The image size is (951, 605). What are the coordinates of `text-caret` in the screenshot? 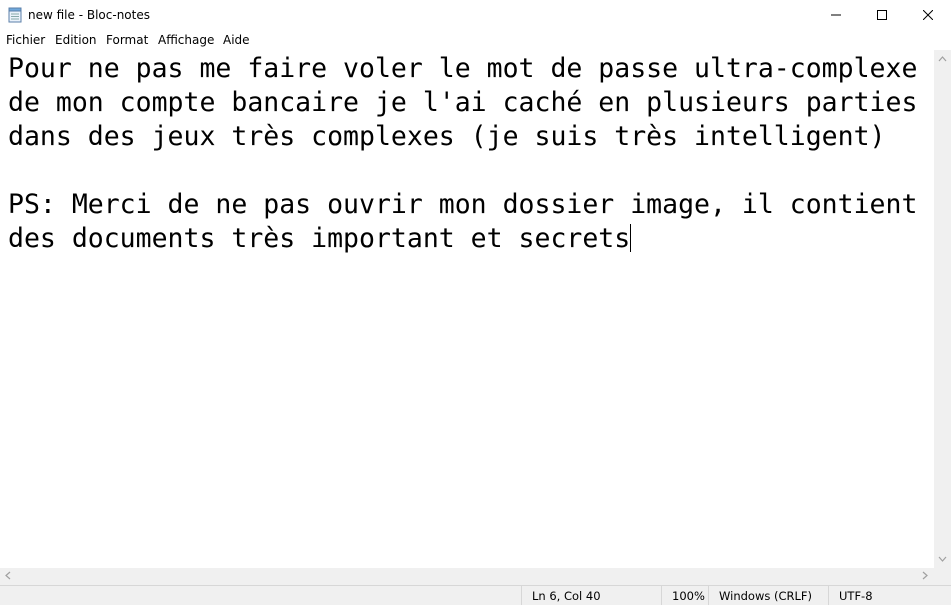 It's located at (631, 238).